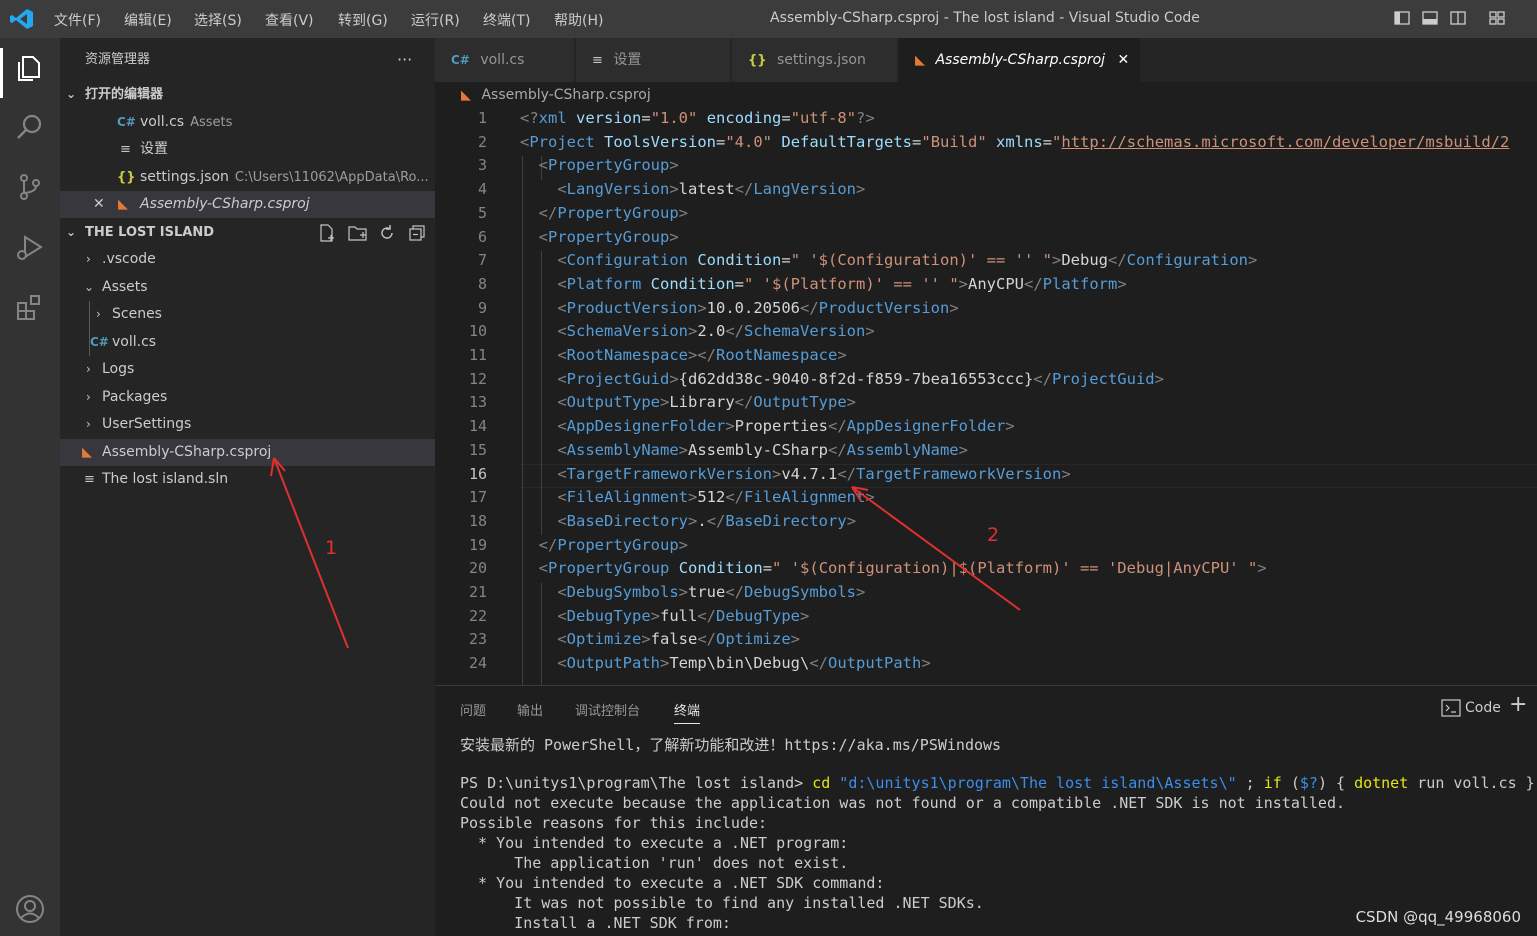 The height and width of the screenshot is (936, 1537). What do you see at coordinates (1458, 18) in the screenshot?
I see `toggle-secondary-sidebar-icon` at bounding box center [1458, 18].